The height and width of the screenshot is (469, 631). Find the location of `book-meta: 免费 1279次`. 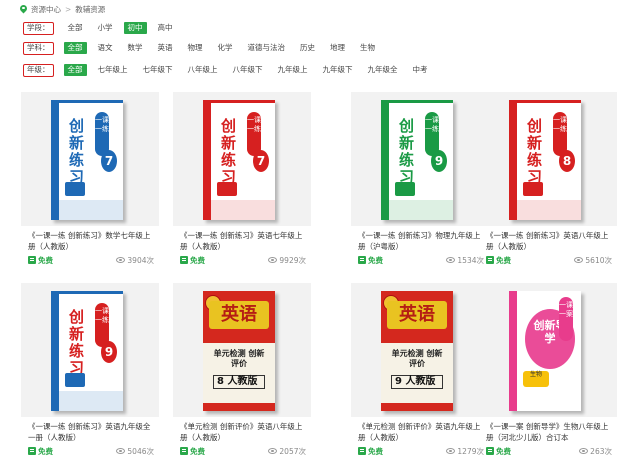

book-meta: 免费 1279次 is located at coordinates (421, 451).